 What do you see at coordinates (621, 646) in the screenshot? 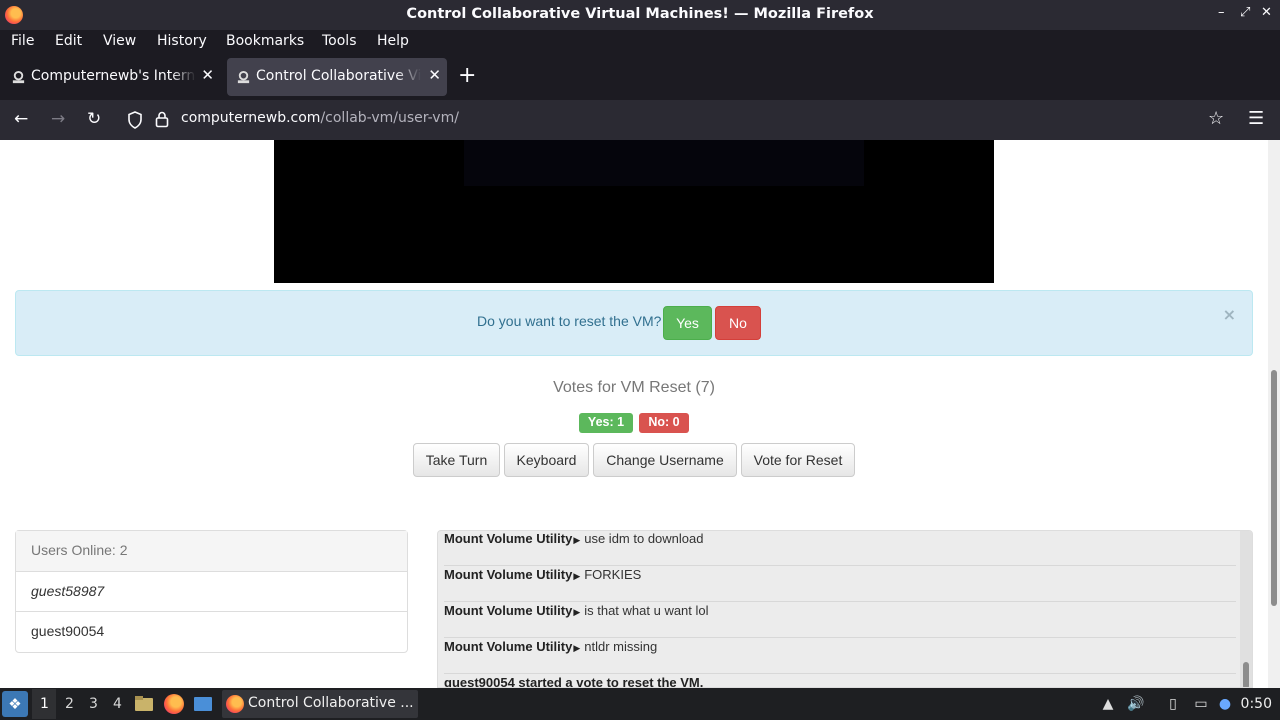
I see `chat-text: ntldr missing` at bounding box center [621, 646].